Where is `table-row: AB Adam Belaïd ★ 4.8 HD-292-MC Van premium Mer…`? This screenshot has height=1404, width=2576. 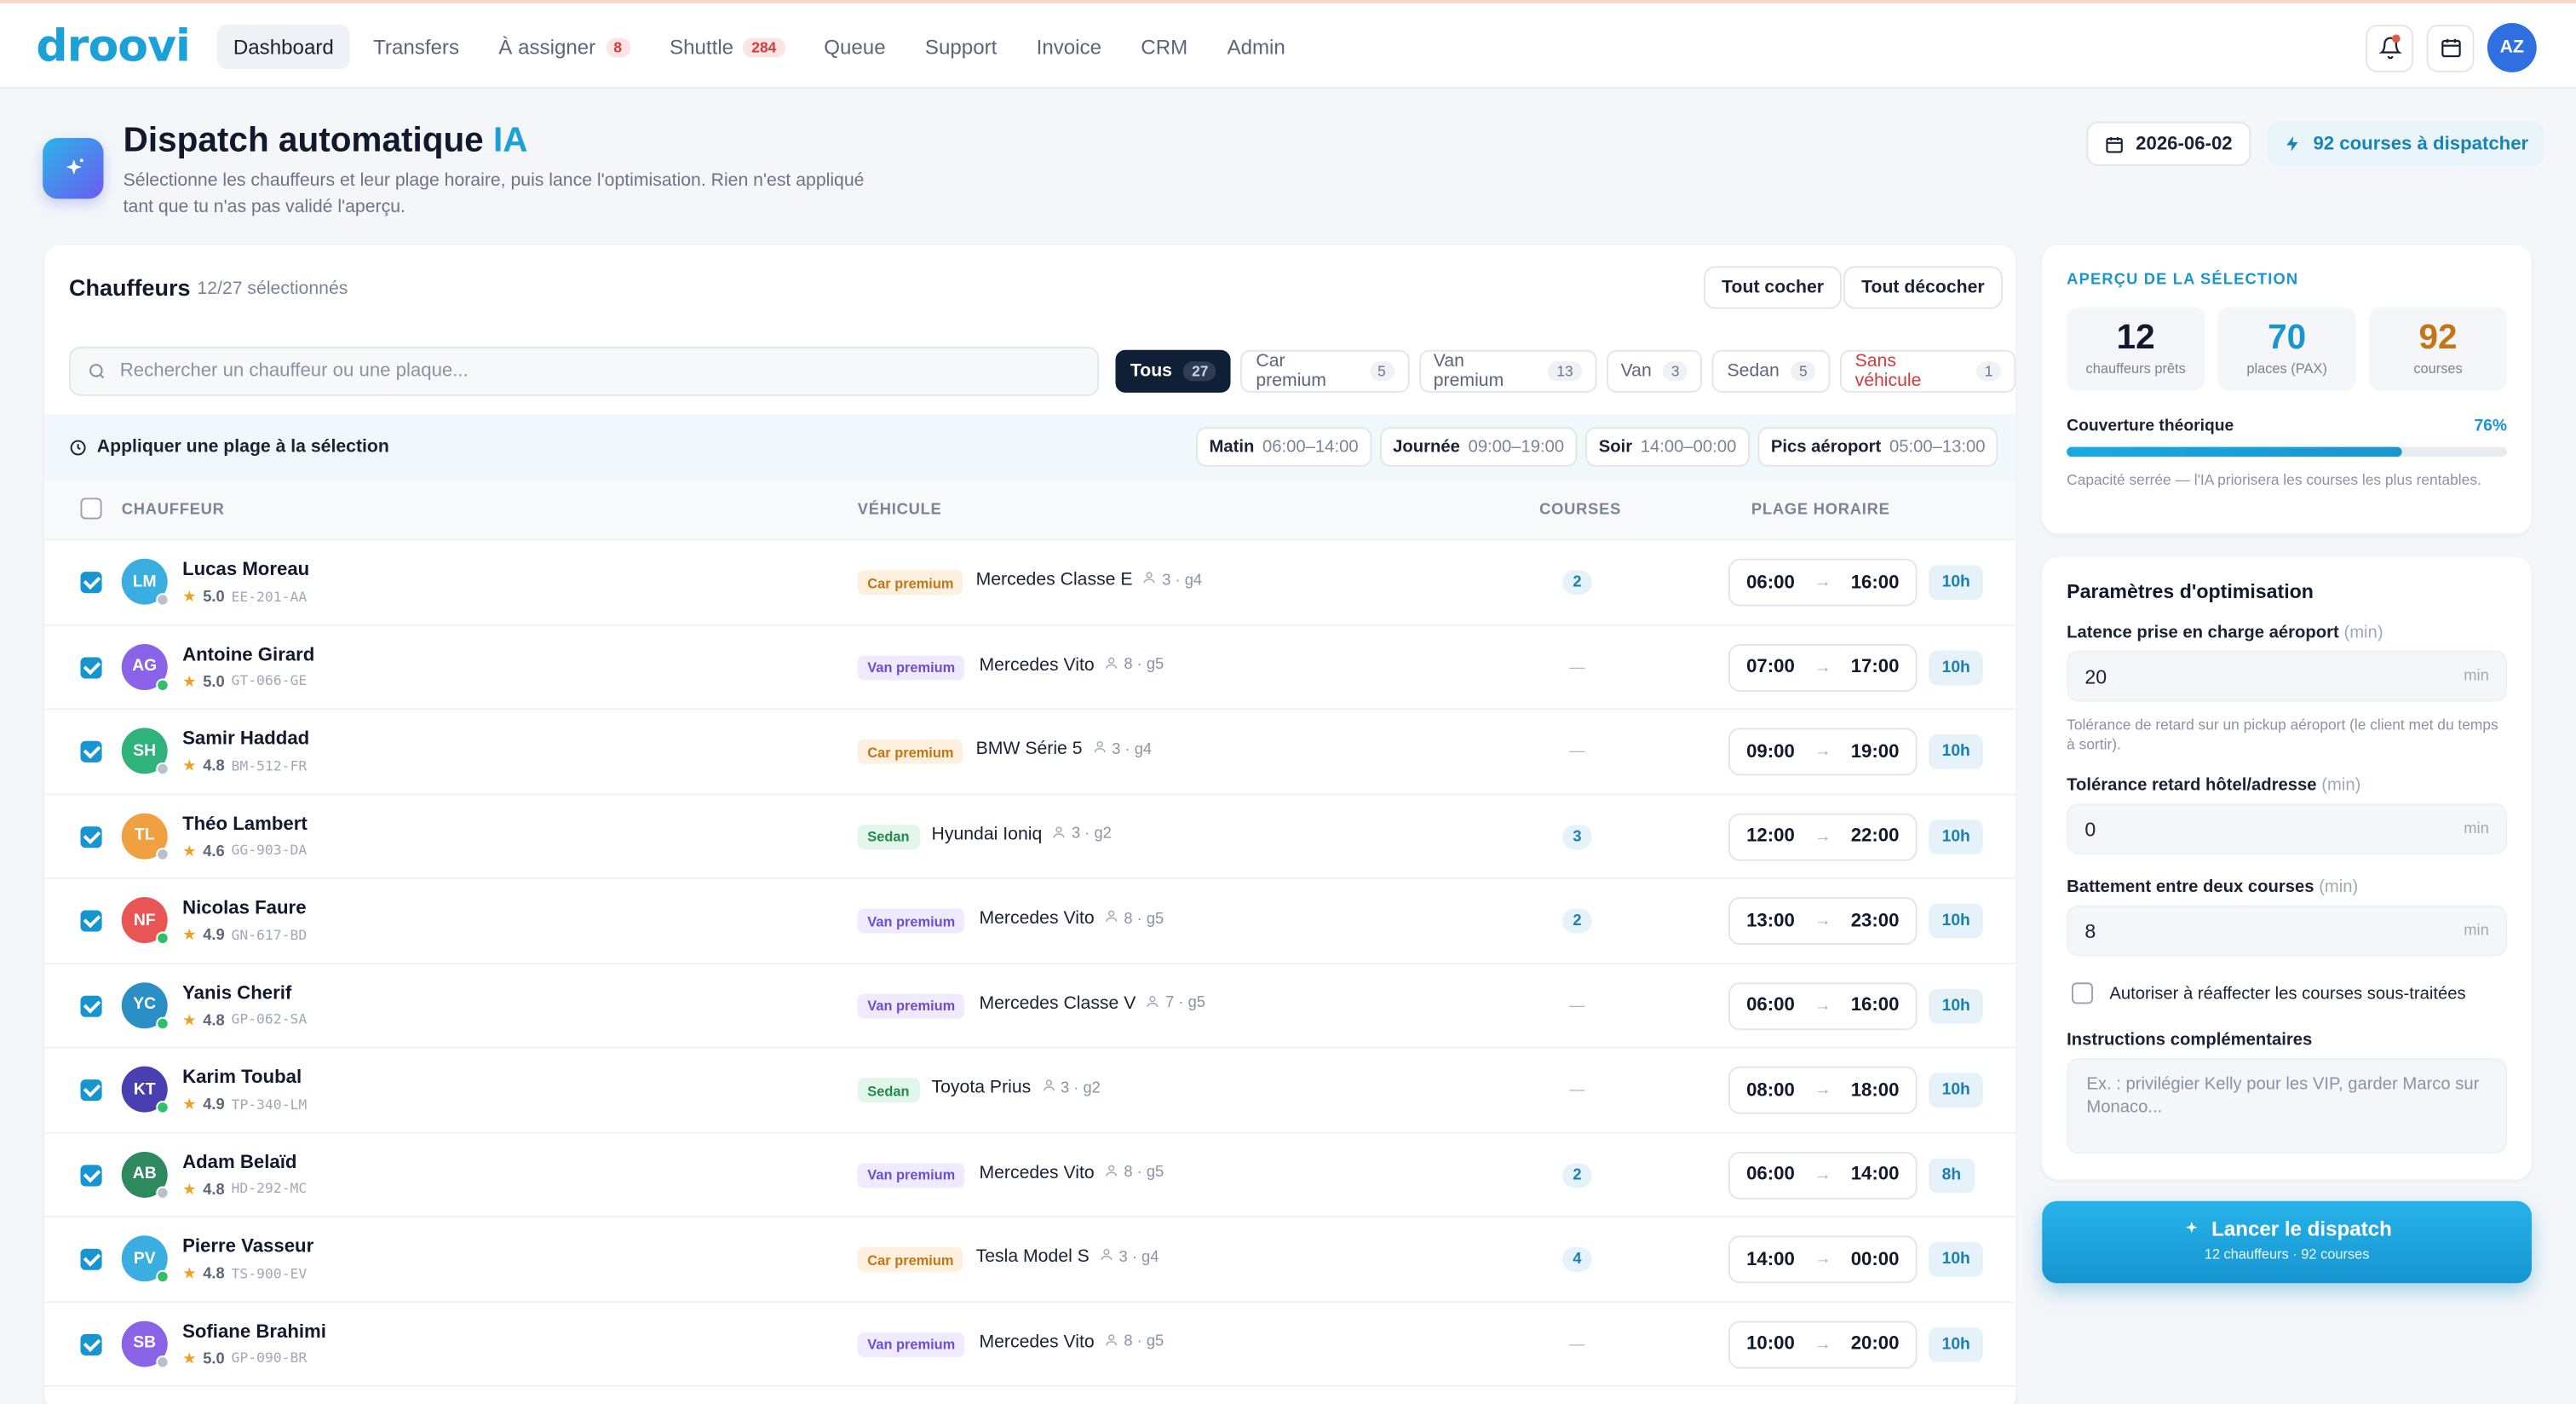 table-row: AB Adam Belaïd ★ 4.8 HD-292-MC Van premium Mer… is located at coordinates (1030, 1175).